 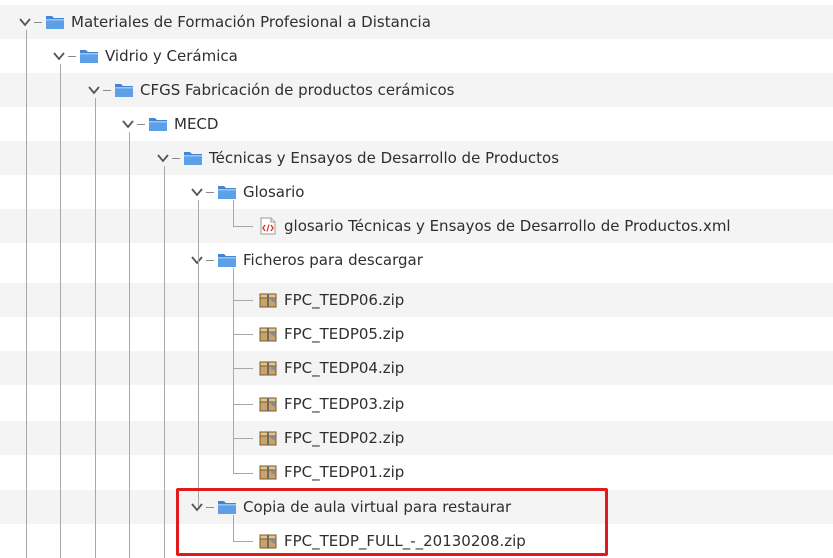 I want to click on tree-row: FPC_TEDP02.zip, so click(x=416, y=438).